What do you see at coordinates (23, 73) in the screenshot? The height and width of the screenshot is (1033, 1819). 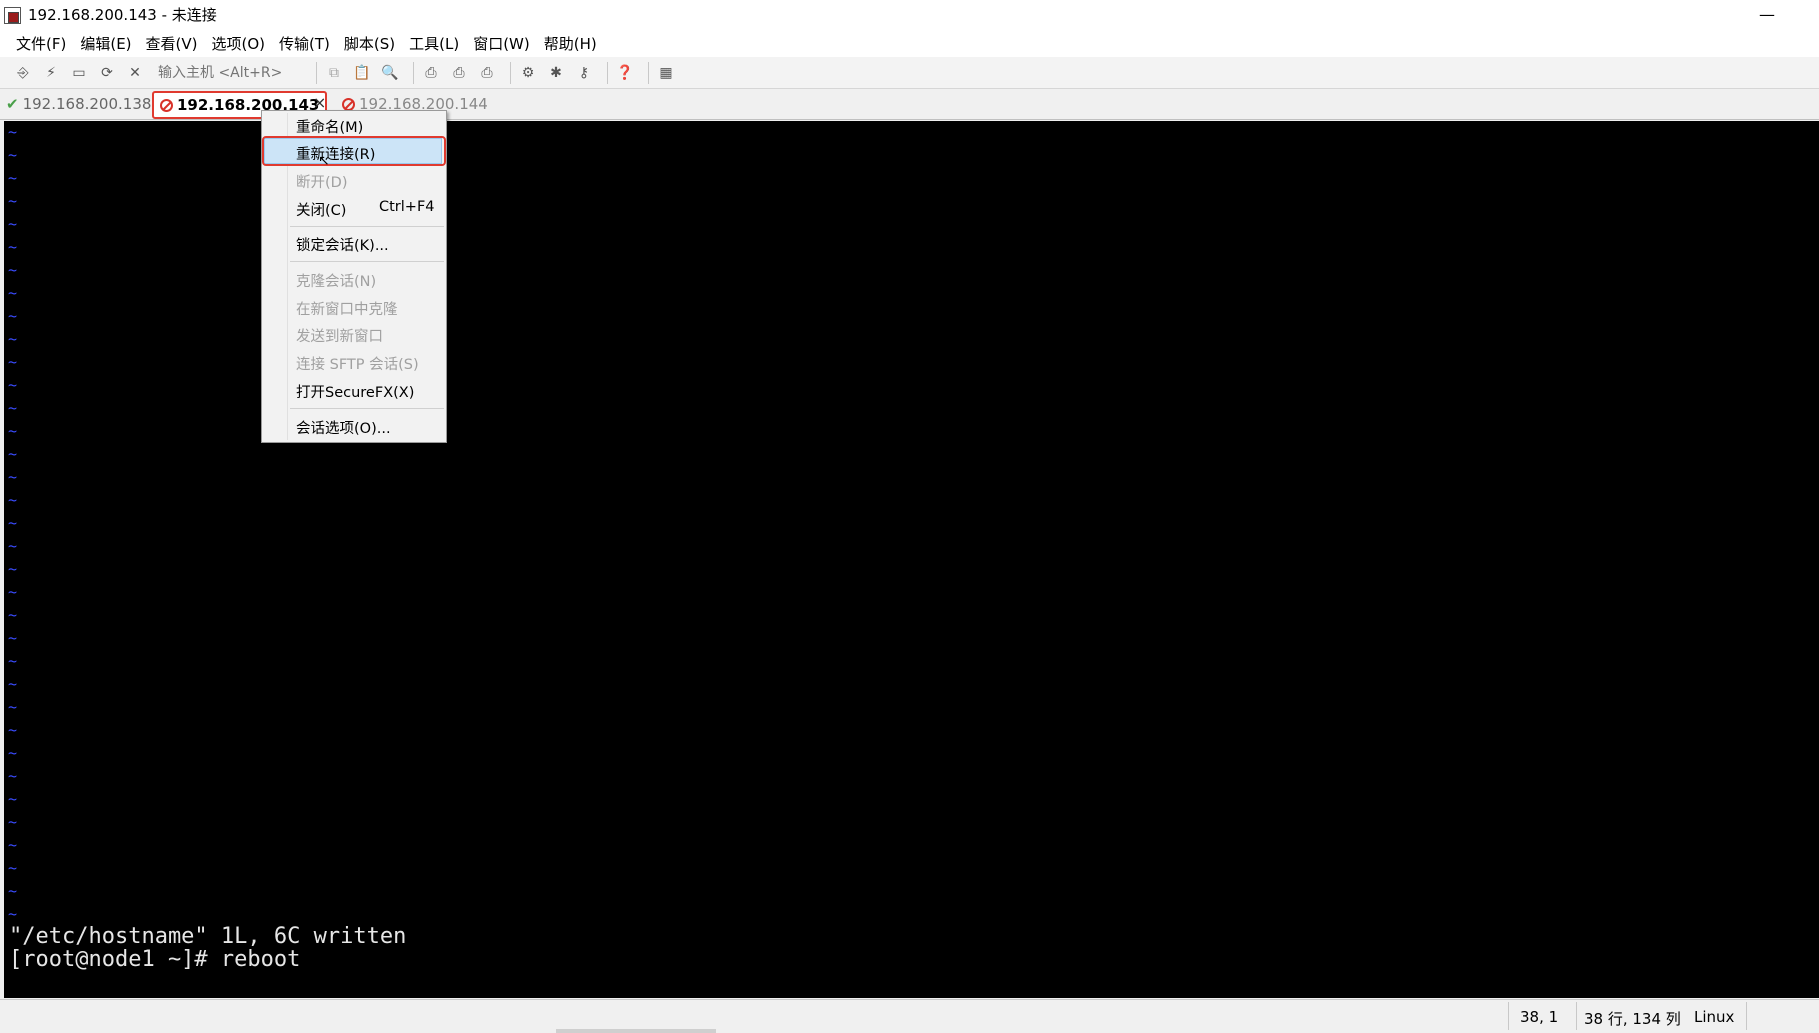 I see `connect-icon: ⎆` at bounding box center [23, 73].